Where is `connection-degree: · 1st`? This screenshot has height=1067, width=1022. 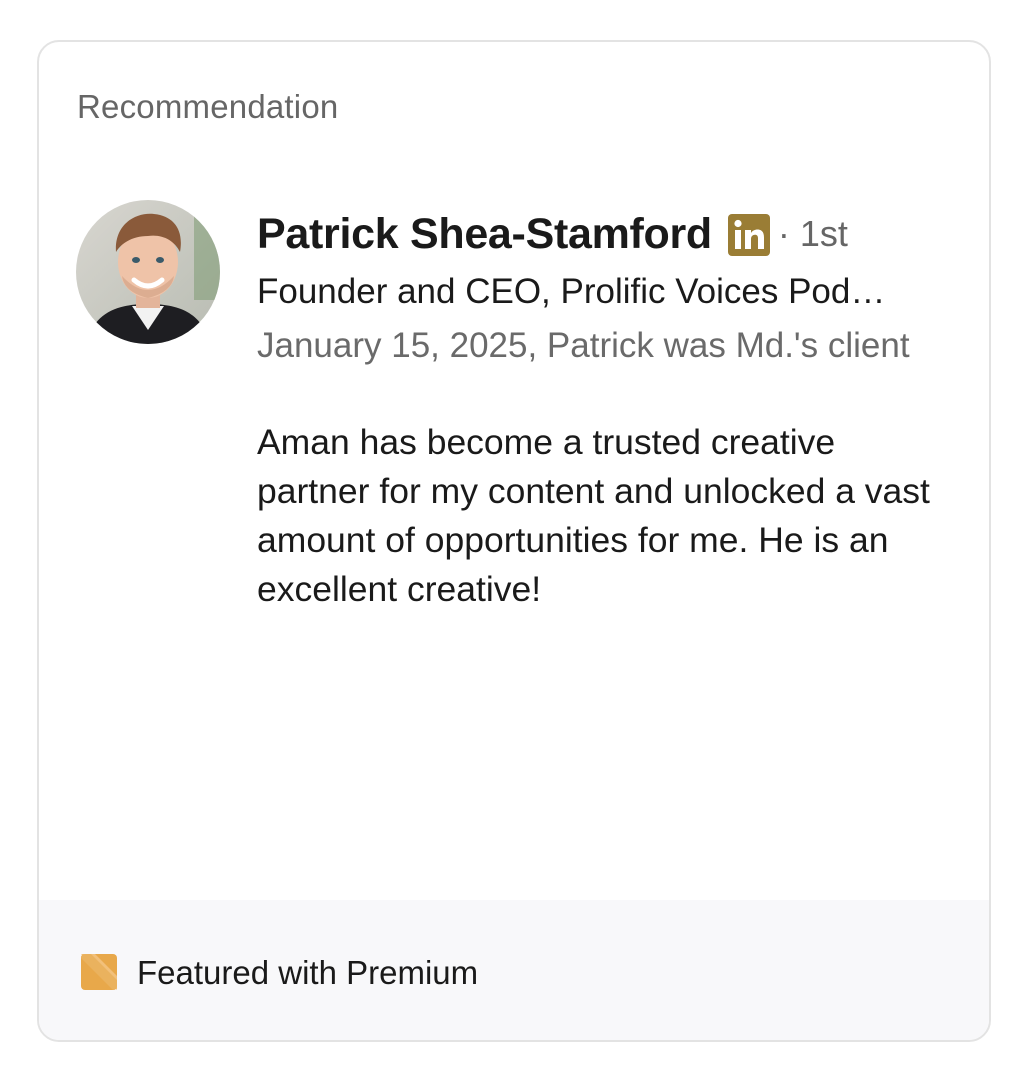
connection-degree: · 1st is located at coordinates (812, 233).